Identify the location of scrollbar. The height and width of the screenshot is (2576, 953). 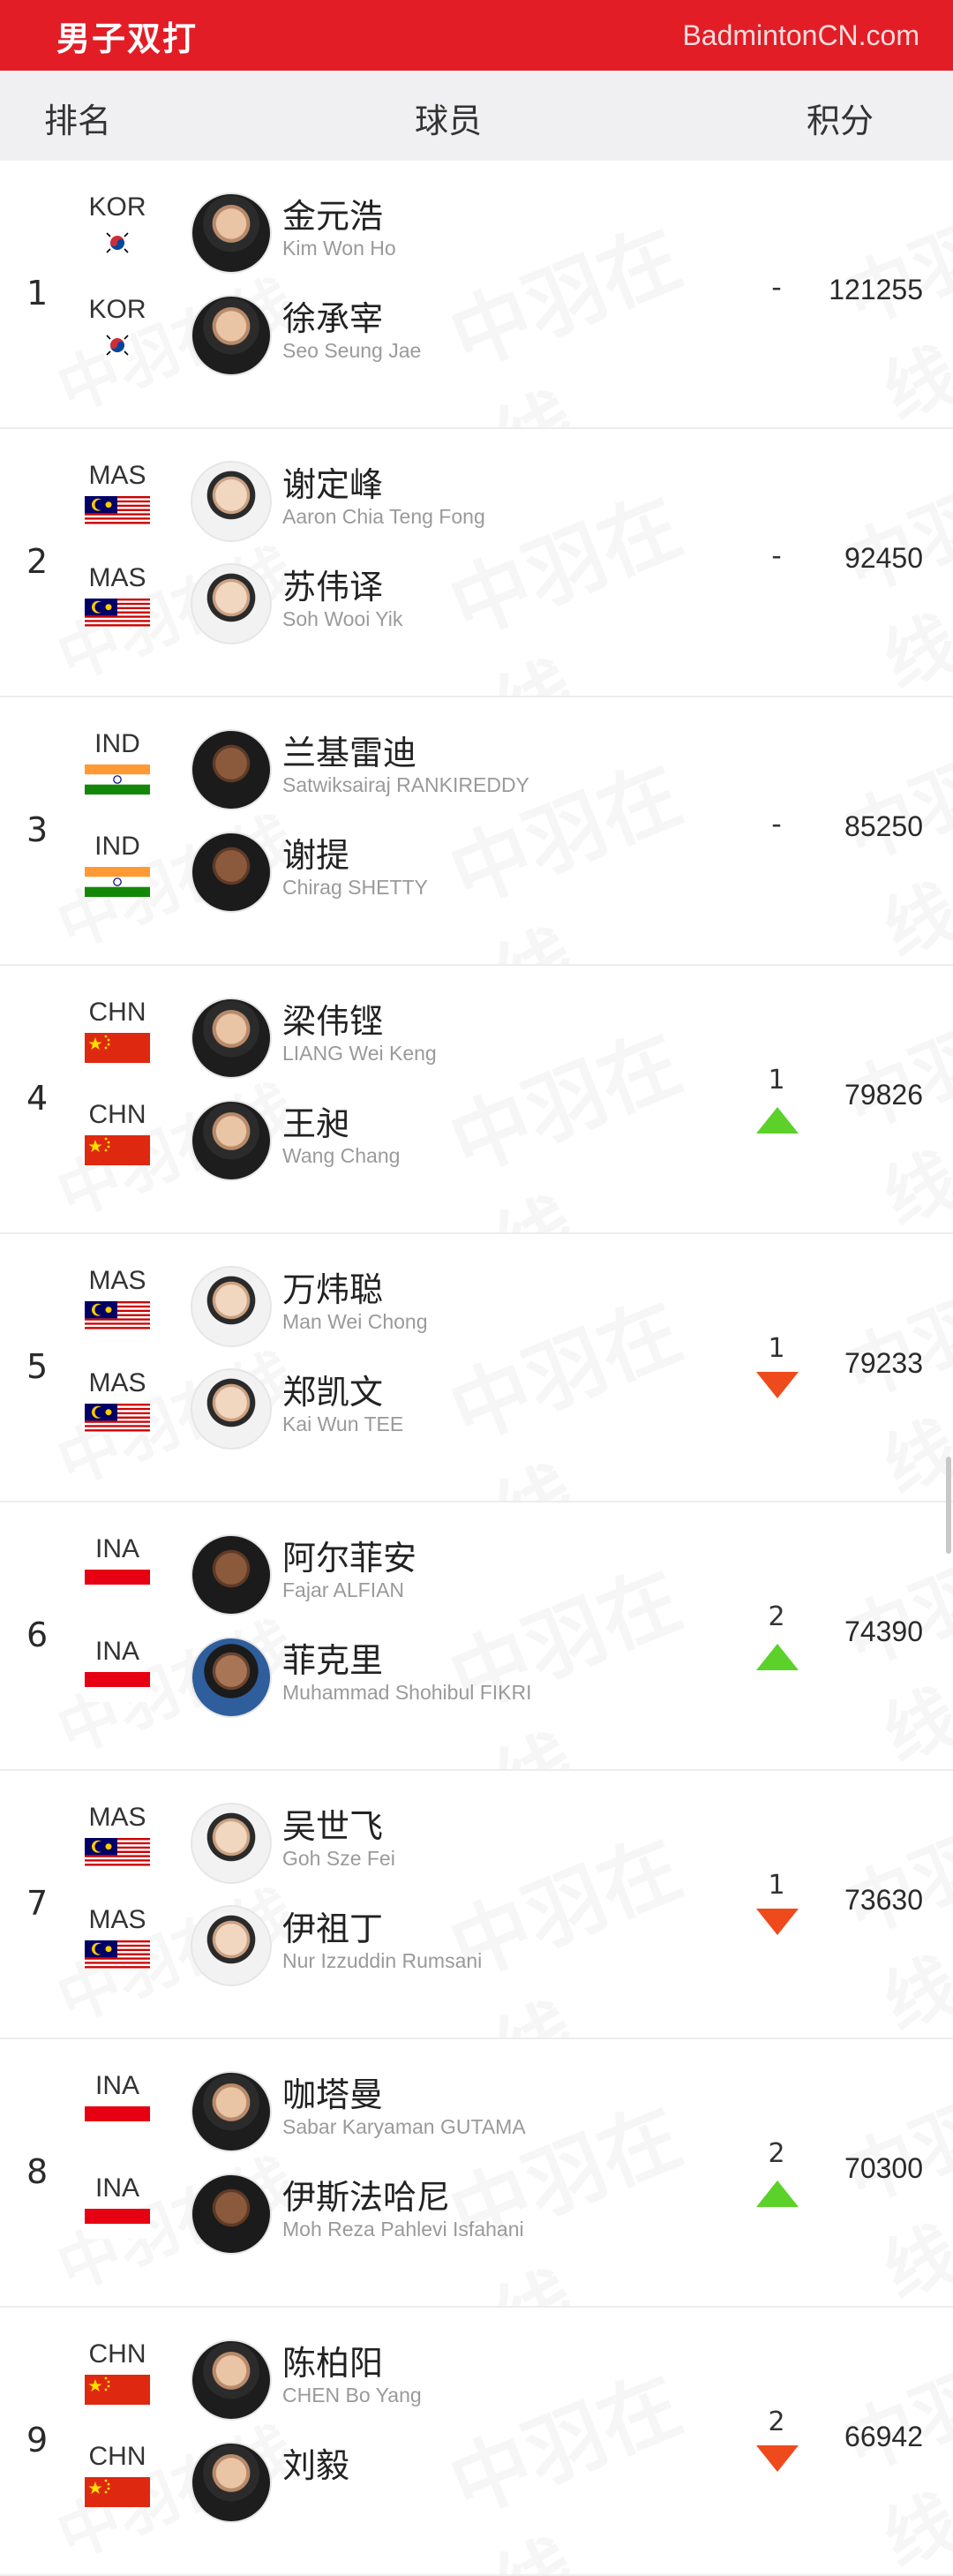
(949, 1506).